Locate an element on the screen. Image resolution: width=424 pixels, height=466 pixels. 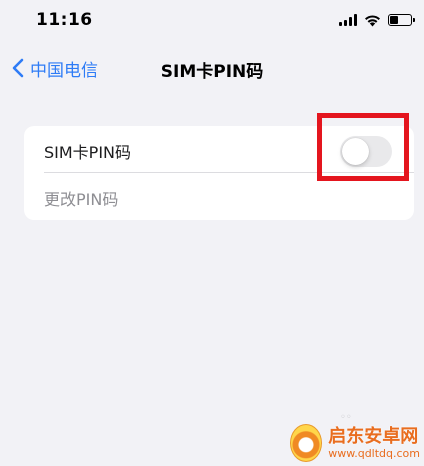
battery-fill is located at coordinates (394, 20).